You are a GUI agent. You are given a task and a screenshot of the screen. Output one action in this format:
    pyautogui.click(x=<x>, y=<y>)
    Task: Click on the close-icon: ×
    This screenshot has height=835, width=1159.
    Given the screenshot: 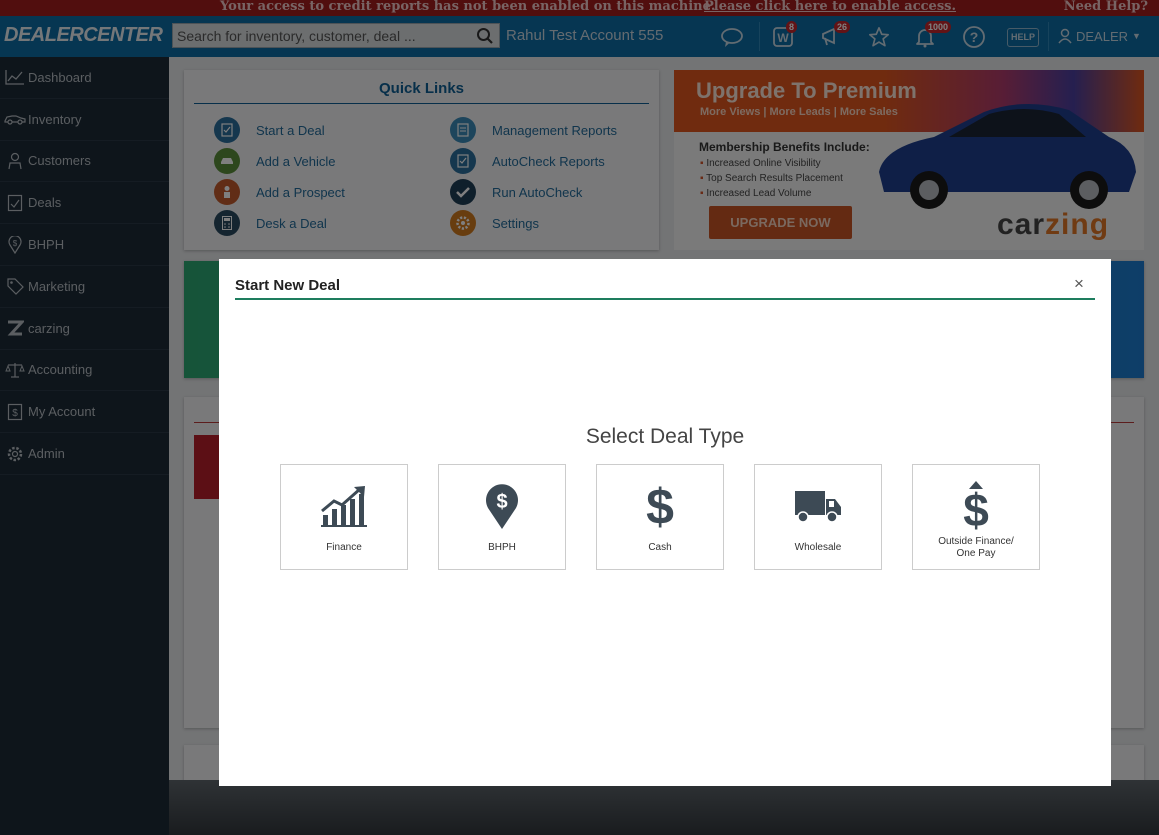 What is the action you would take?
    pyautogui.click(x=1079, y=284)
    